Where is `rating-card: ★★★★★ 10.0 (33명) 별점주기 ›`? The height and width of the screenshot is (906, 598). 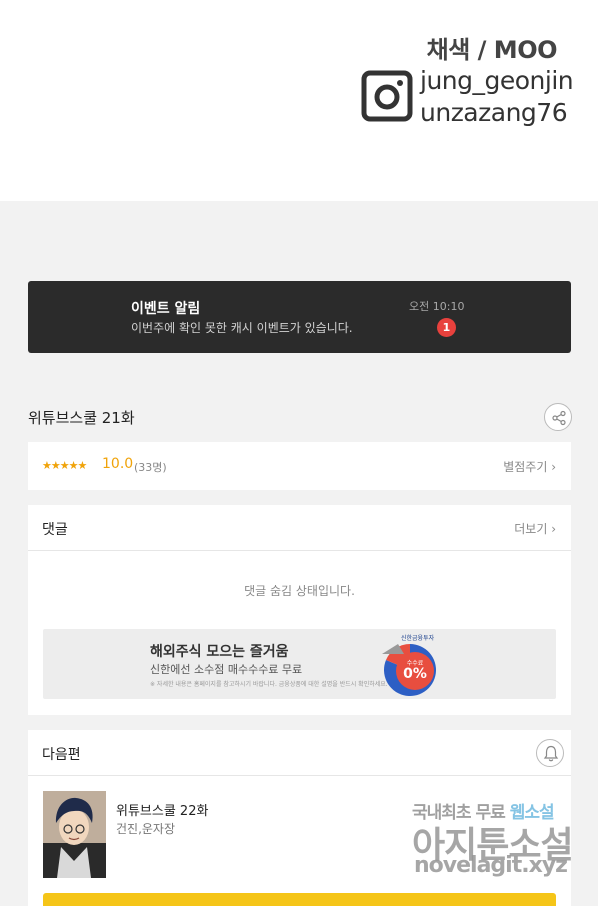
rating-card: ★★★★★ 10.0 (33명) 별점주기 › is located at coordinates (299, 466).